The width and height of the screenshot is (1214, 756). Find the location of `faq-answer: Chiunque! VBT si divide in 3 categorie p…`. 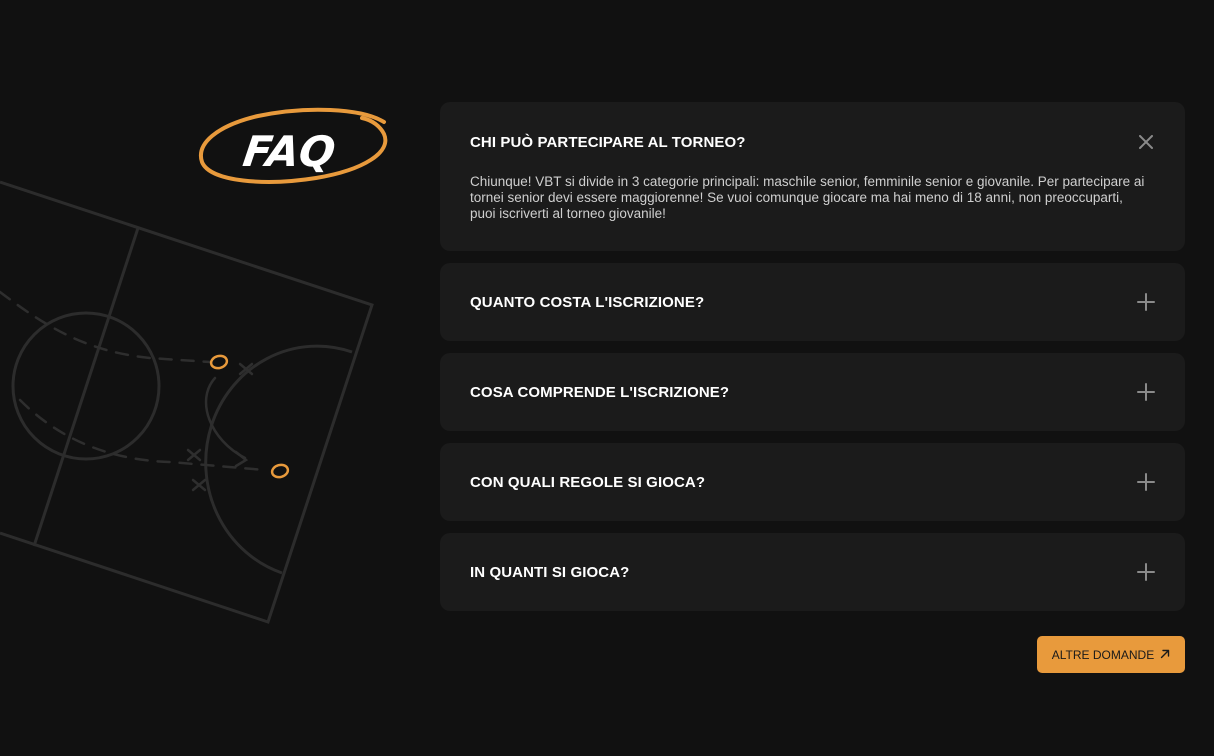

faq-answer: Chiunque! VBT si divide in 3 categorie p… is located at coordinates (807, 197).